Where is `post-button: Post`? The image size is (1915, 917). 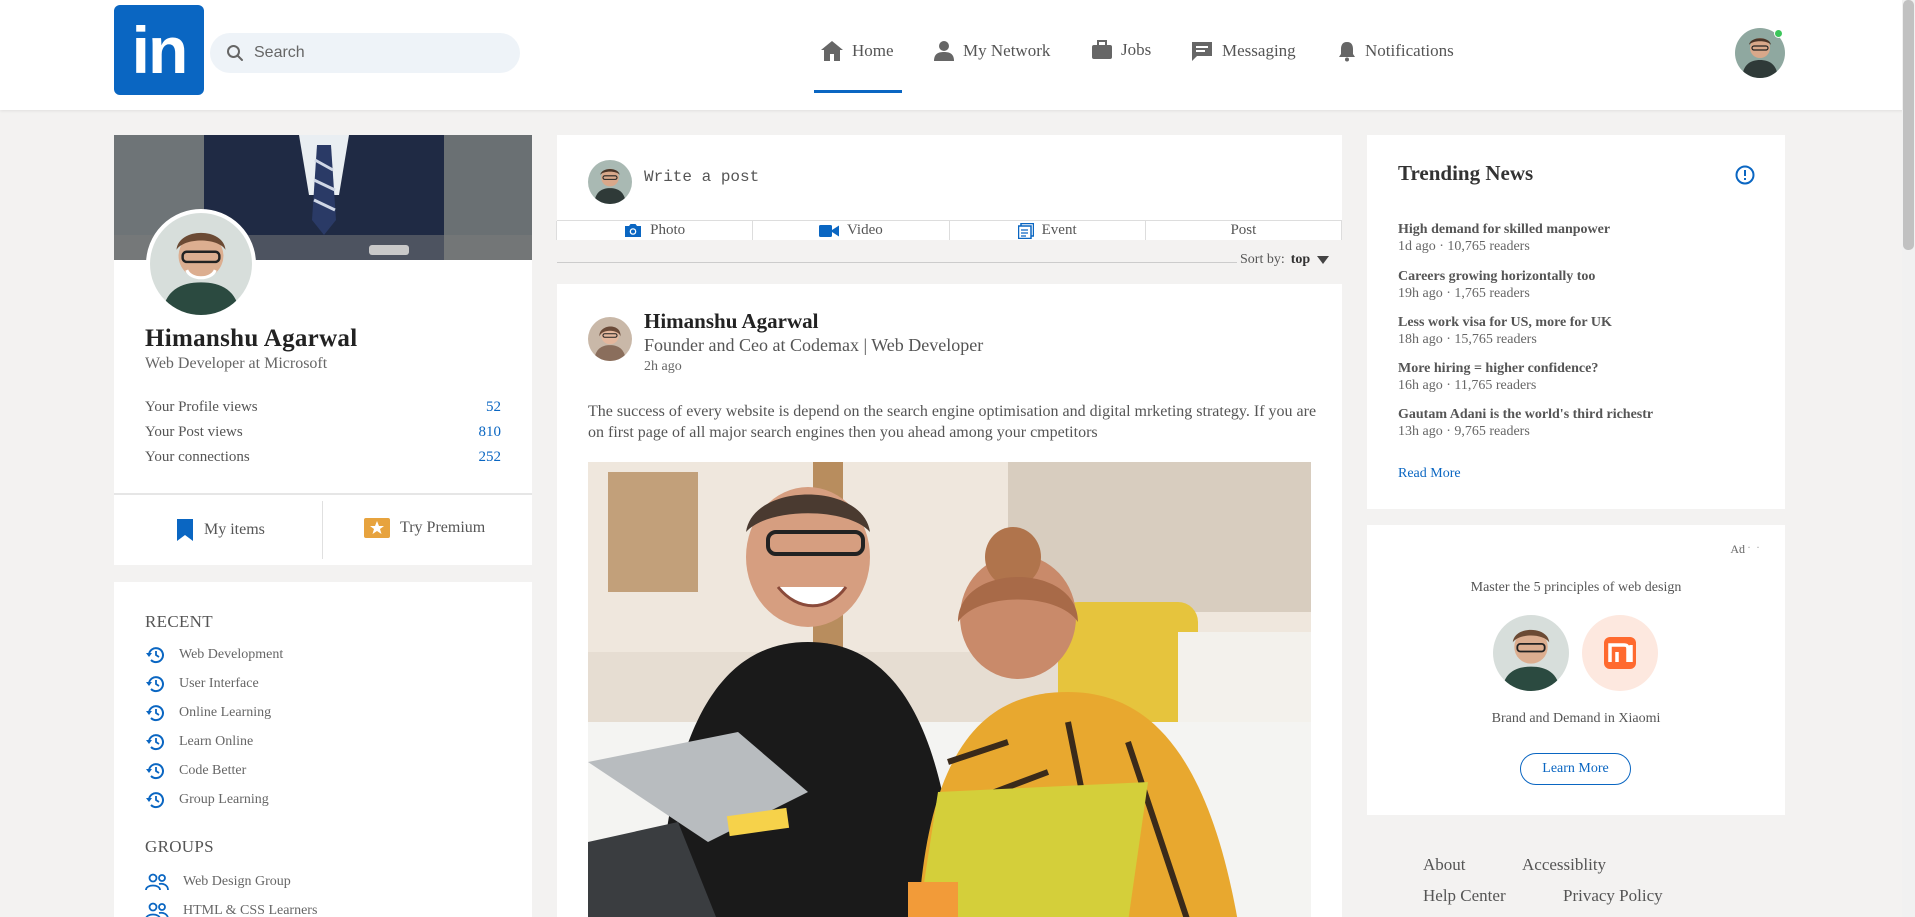 post-button: Post is located at coordinates (1243, 230).